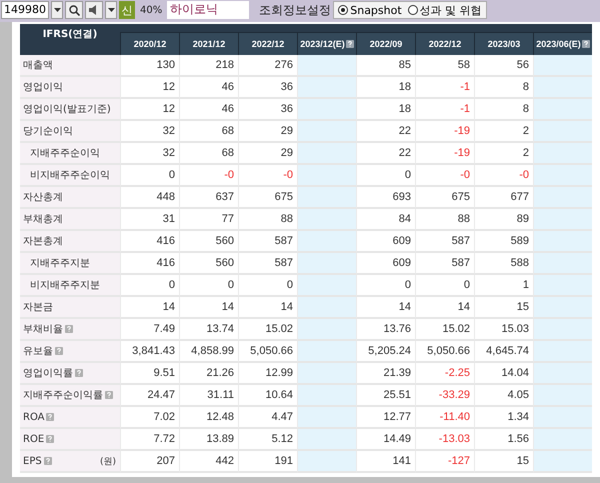 This screenshot has width=600, height=483. Describe the element at coordinates (370, 10) in the screenshot. I see `view-radio: Snapshot` at that location.